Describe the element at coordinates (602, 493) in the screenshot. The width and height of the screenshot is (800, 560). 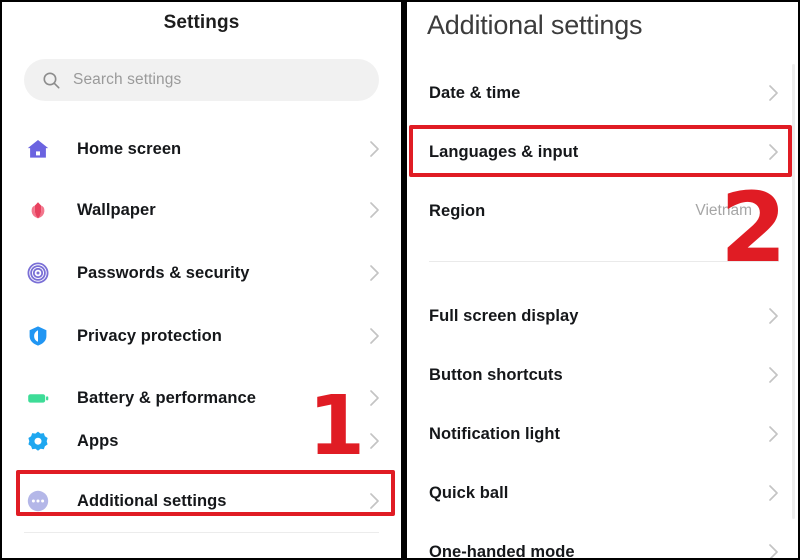
I see `settings-item-quick-ball: Quick ball` at that location.